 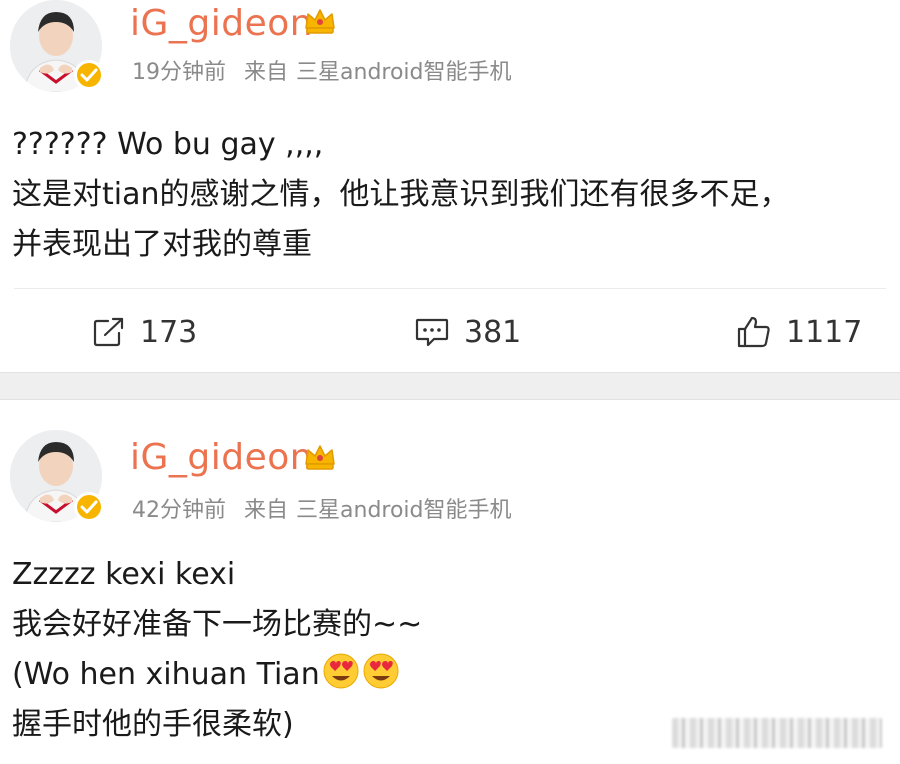 I want to click on comment-icon, so click(x=432, y=332).